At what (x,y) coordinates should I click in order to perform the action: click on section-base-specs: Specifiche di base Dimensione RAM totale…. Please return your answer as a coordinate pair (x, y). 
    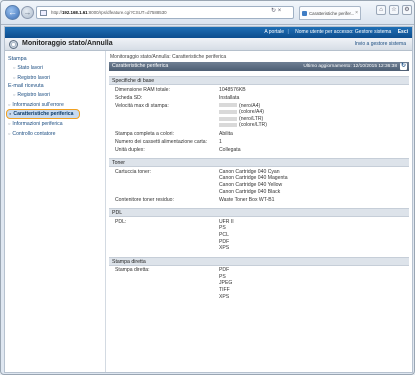
    Looking at the image, I should click on (259, 114).